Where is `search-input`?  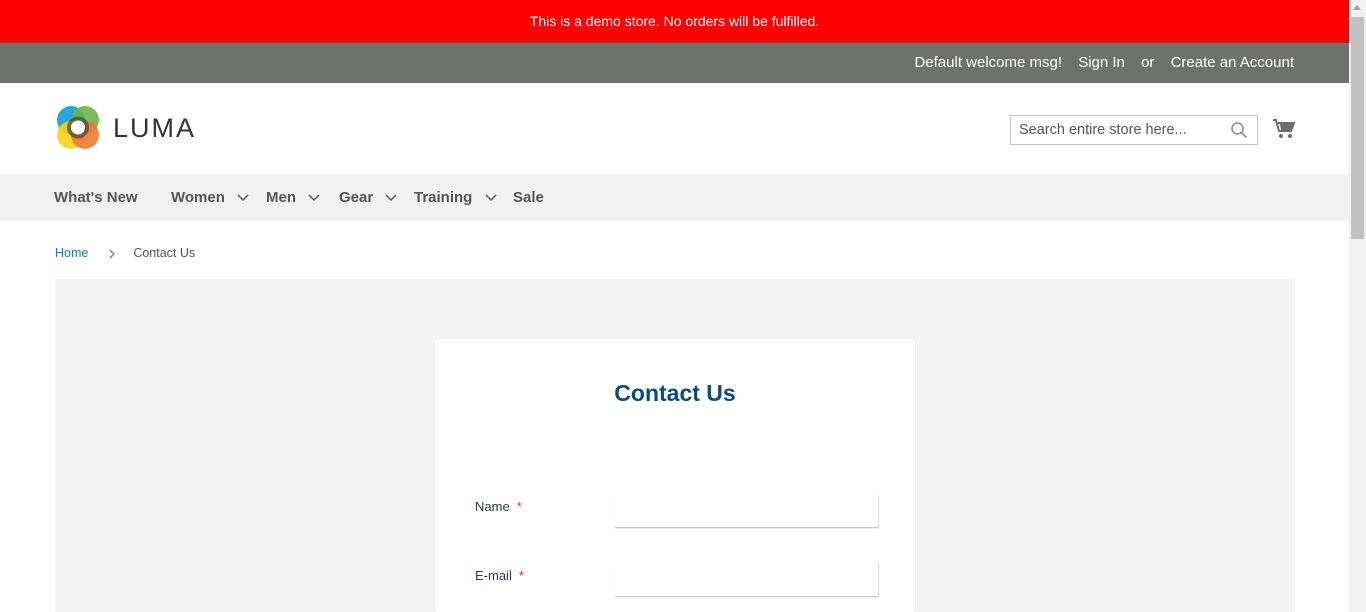
search-input is located at coordinates (1117, 130).